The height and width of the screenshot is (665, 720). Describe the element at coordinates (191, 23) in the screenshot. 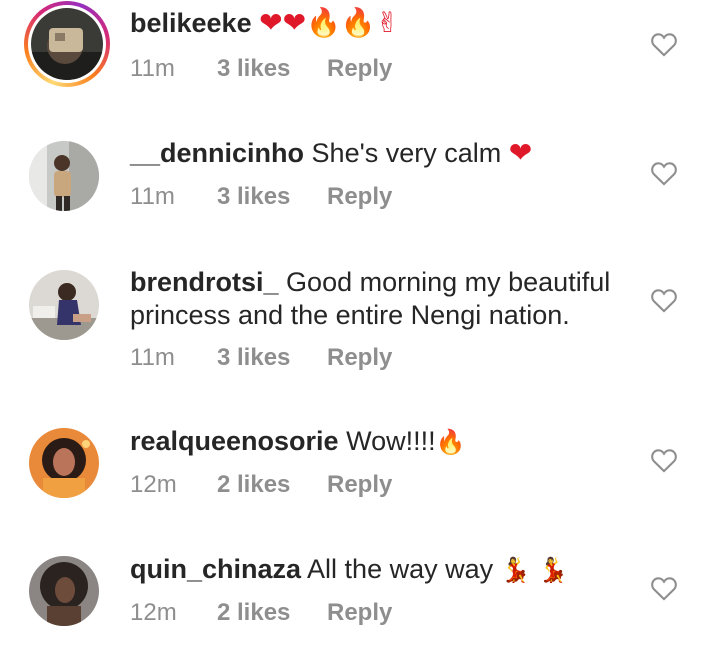

I see `comment-username: belikeeke` at that location.